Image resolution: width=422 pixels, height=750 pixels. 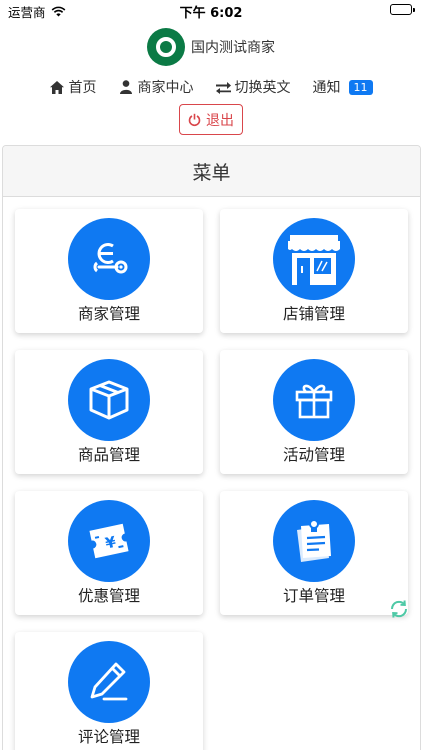 I want to click on gift-icon, so click(x=314, y=400).